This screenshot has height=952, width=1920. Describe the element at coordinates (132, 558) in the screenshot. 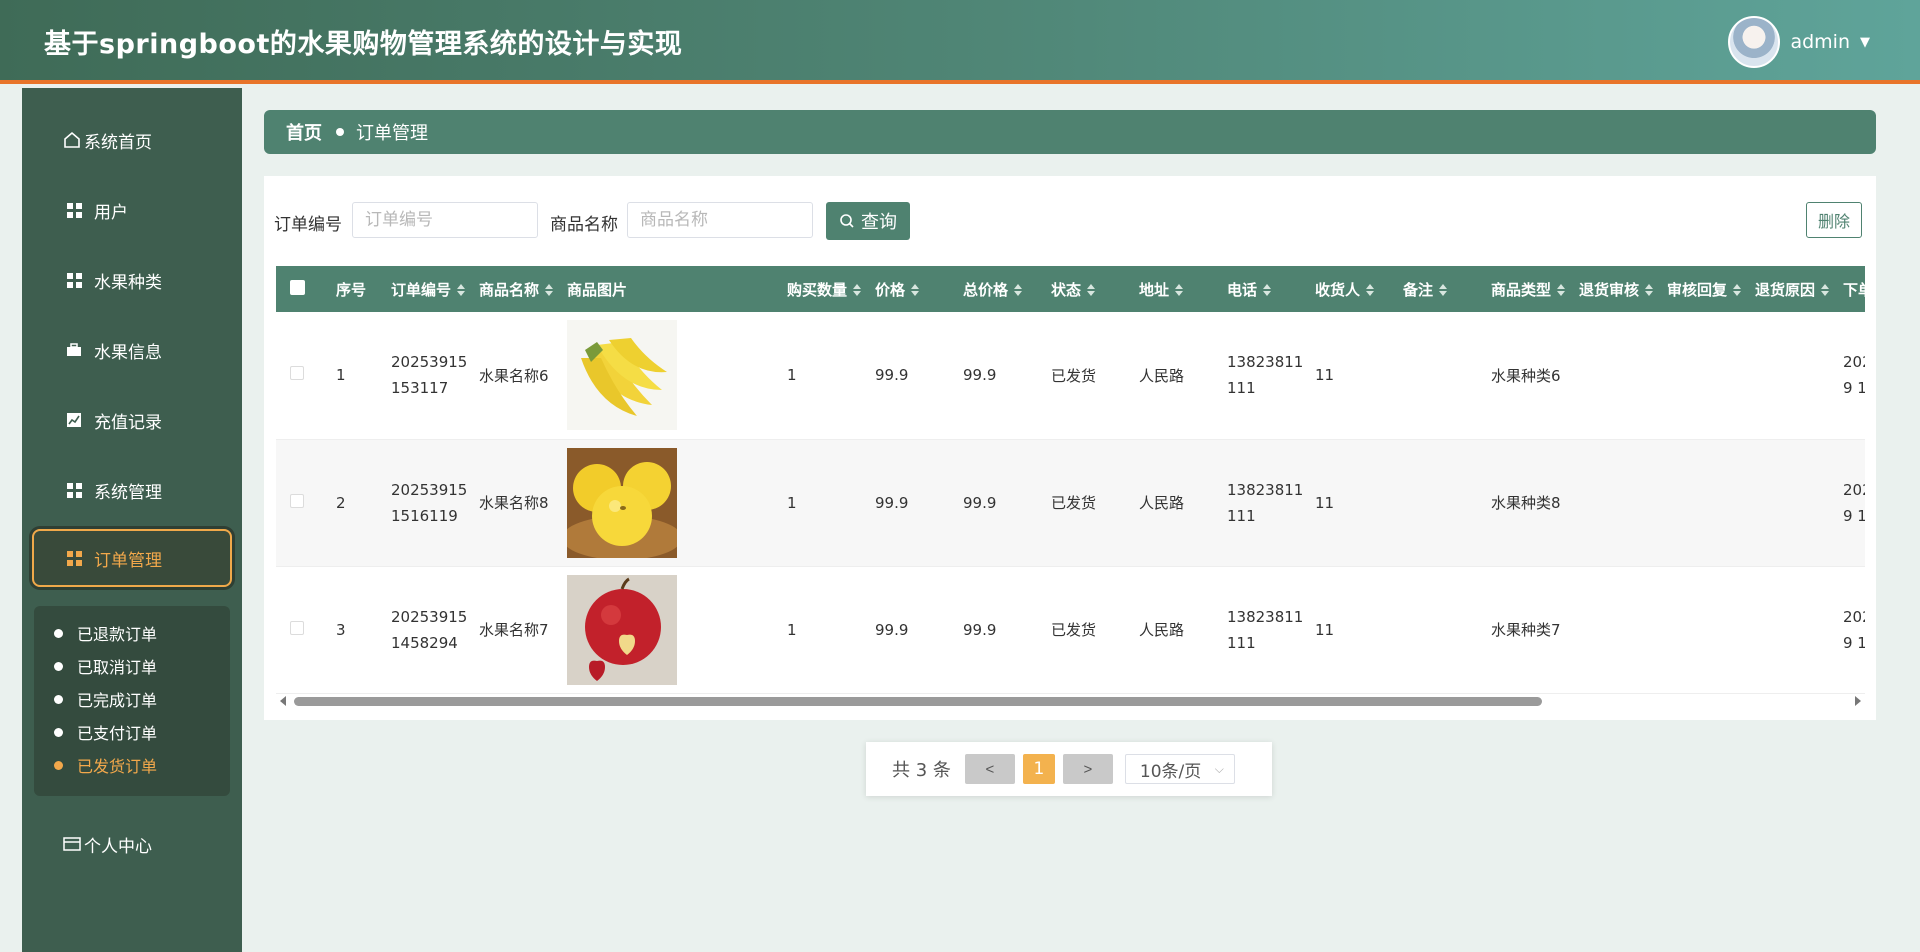

I see `sidebar-item-orders: 订单管理` at that location.